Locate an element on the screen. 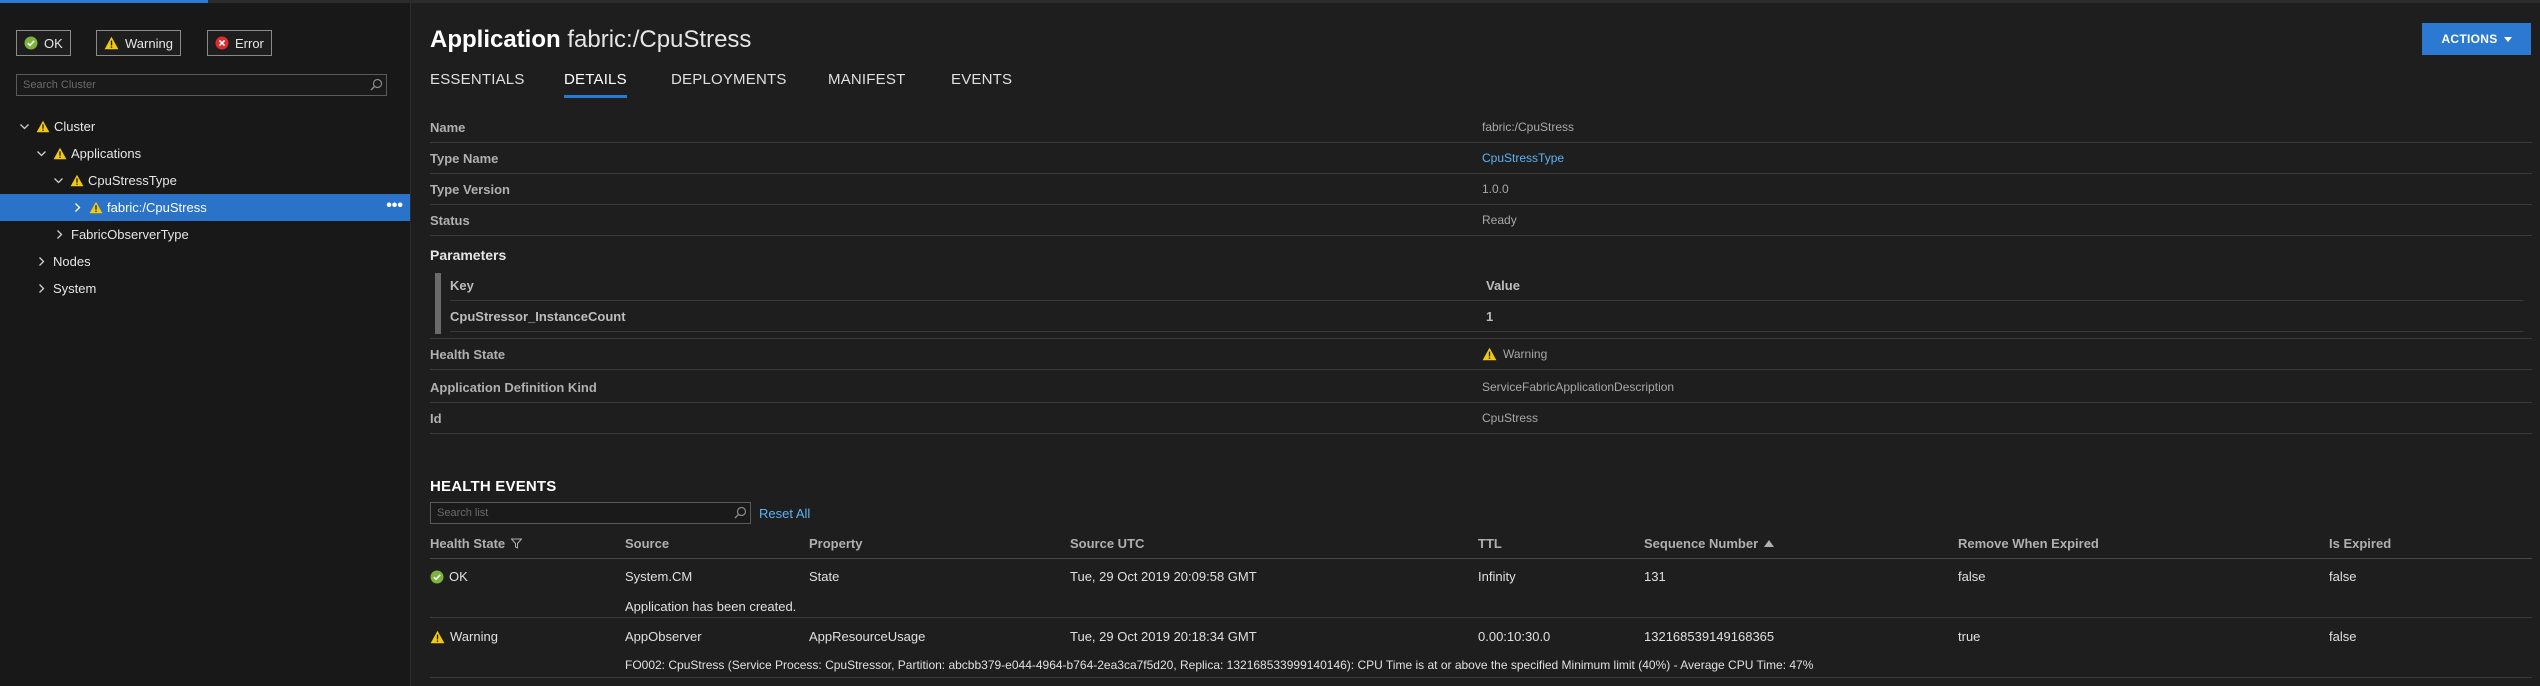 This screenshot has height=686, width=2540. list-search-input is located at coordinates (590, 513).